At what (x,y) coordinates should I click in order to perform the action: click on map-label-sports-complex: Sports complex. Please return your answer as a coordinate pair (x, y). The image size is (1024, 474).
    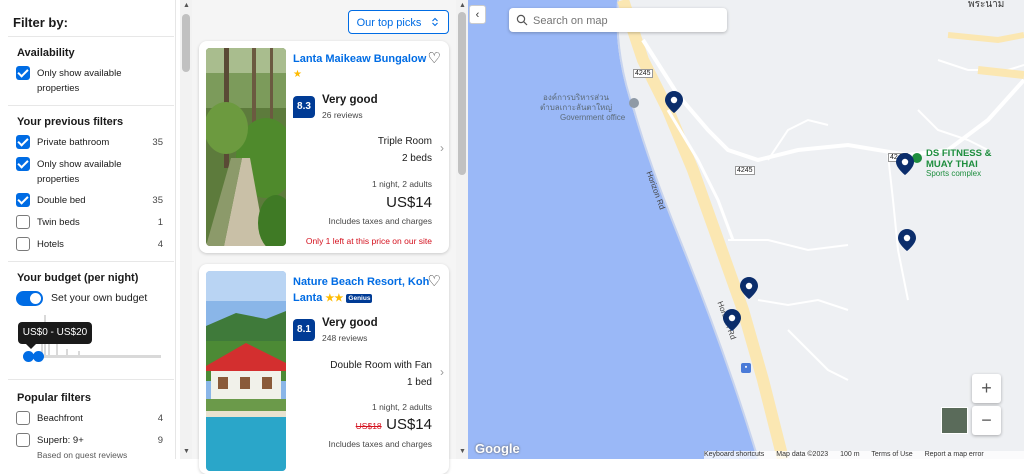
    Looking at the image, I should click on (954, 173).